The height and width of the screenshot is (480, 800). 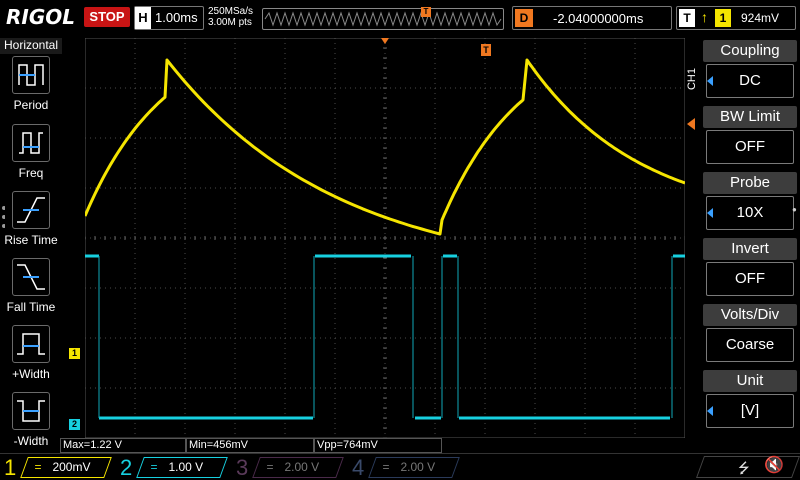 What do you see at coordinates (750, 411) in the screenshot?
I see `unit-value: [V]` at bounding box center [750, 411].